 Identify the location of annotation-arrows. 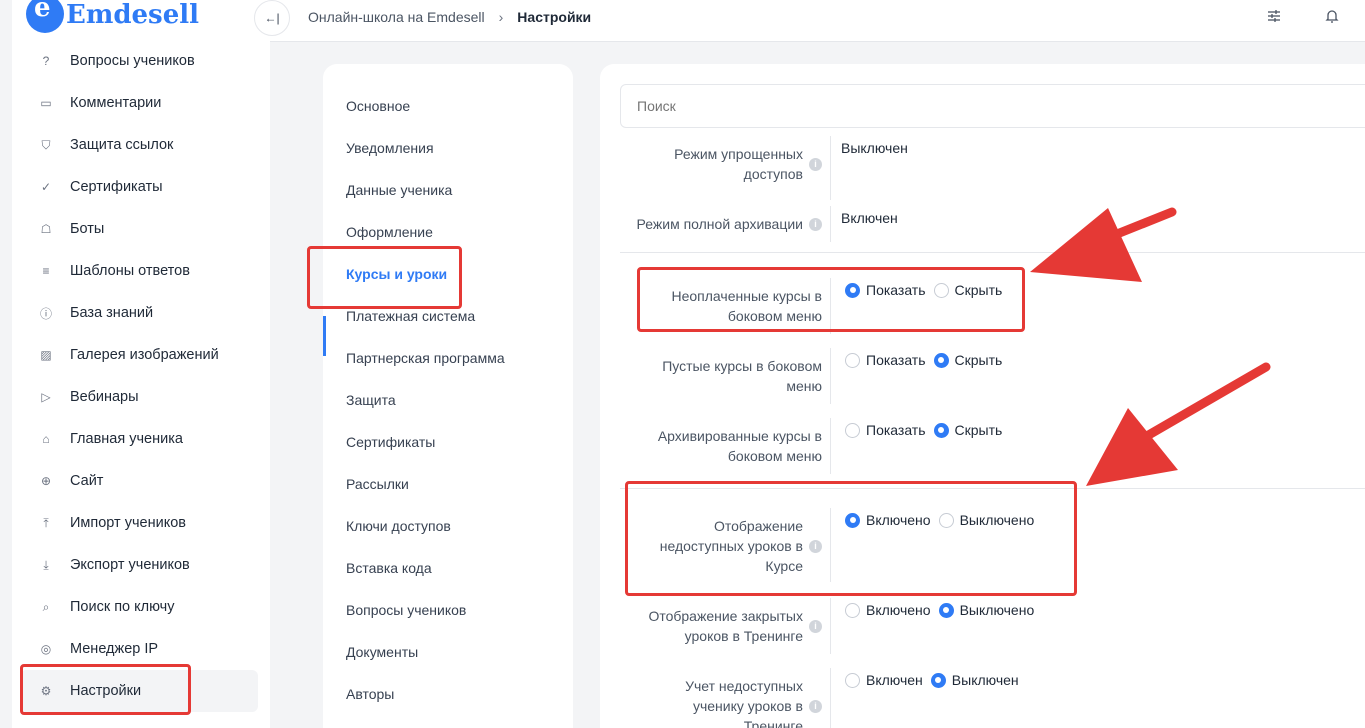
(1150, 346).